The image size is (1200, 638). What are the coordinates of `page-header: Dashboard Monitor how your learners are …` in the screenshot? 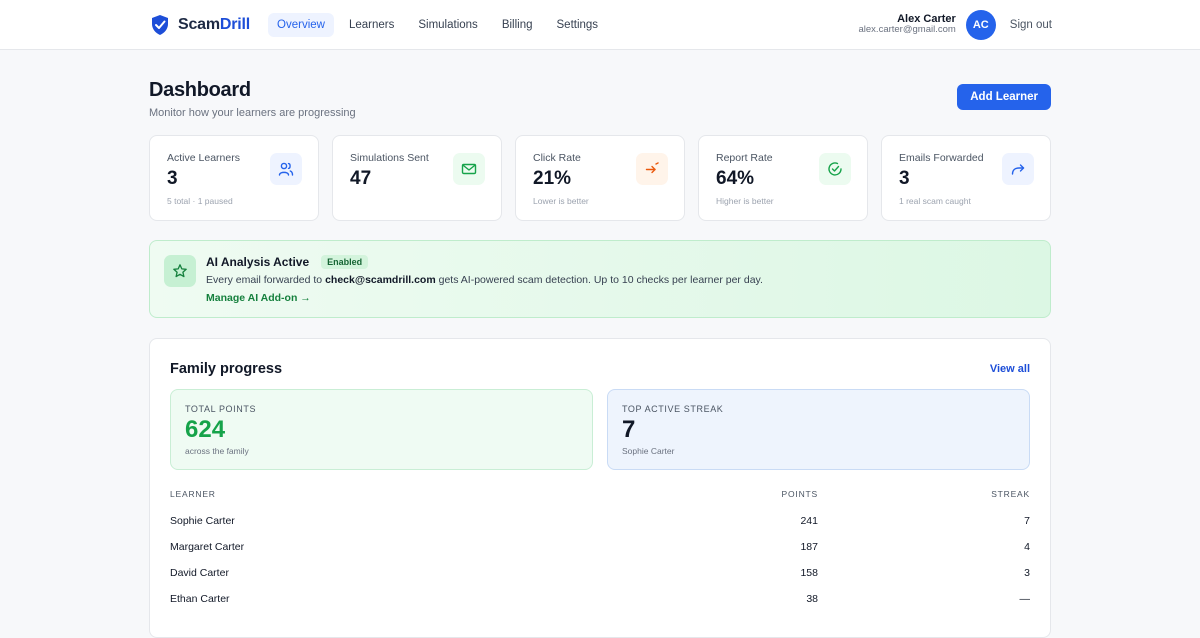 It's located at (600, 92).